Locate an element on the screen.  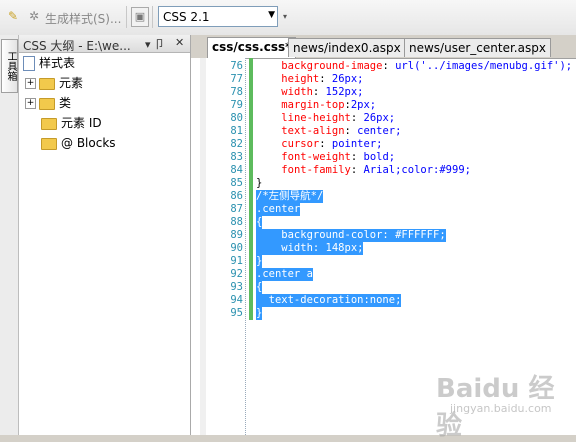
line-number: 94 is located at coordinates (236, 300).